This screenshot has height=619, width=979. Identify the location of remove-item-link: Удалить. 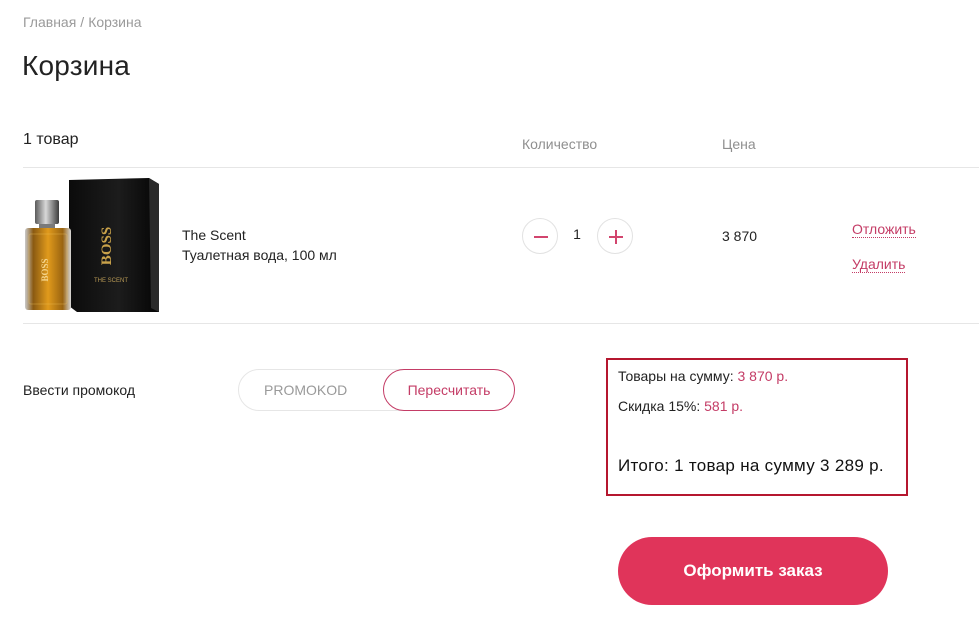
(879, 264).